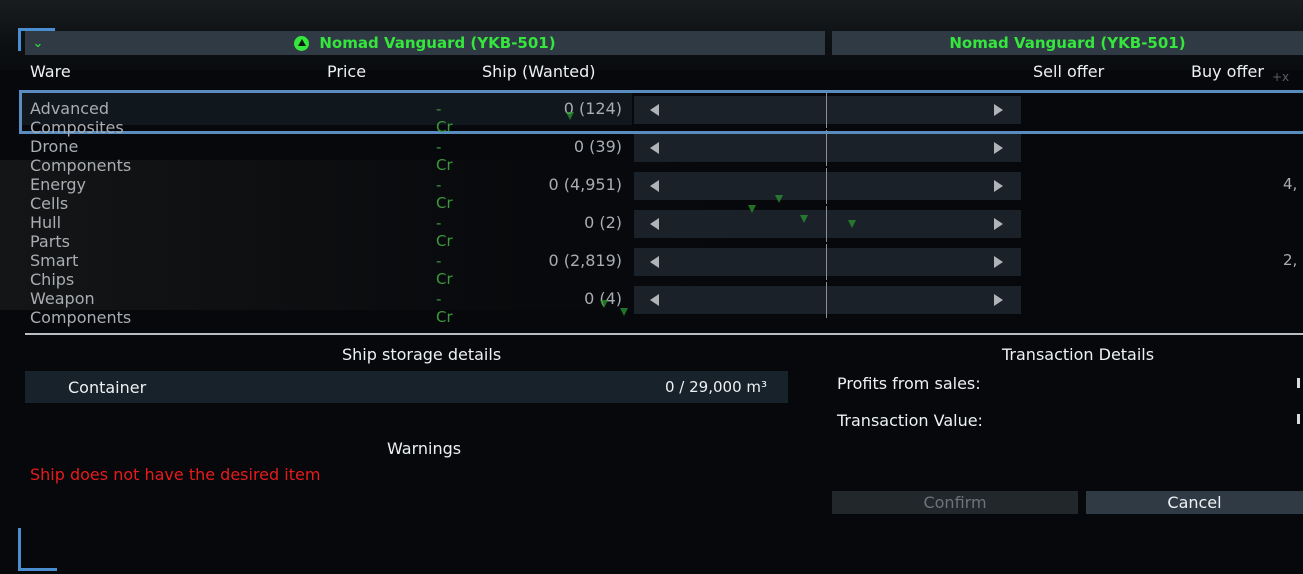  What do you see at coordinates (910, 420) in the screenshot?
I see `transaction-value-label: Transaction Value:` at bounding box center [910, 420].